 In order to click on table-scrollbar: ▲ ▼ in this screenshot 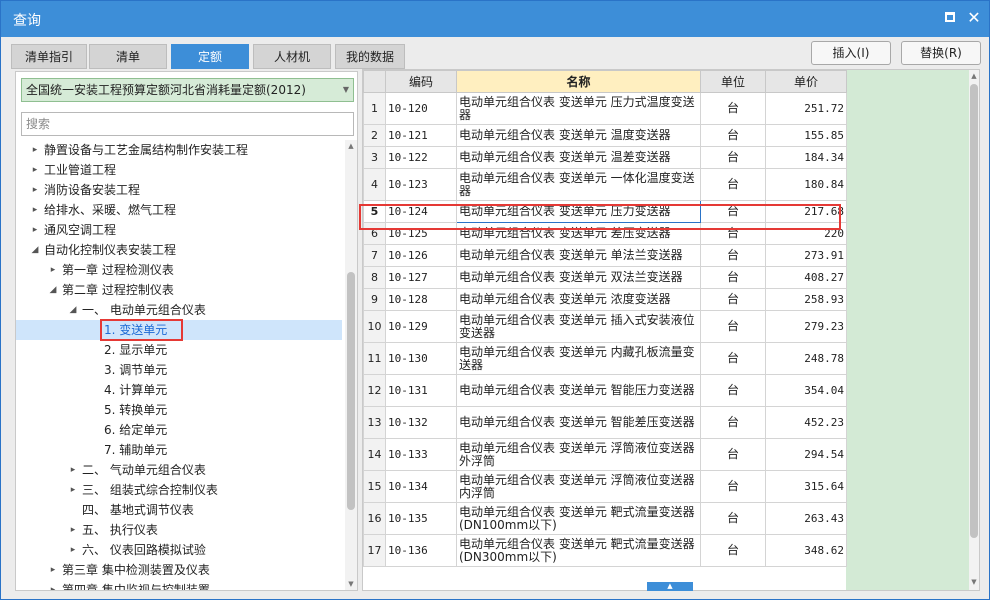, I will do `click(974, 330)`.